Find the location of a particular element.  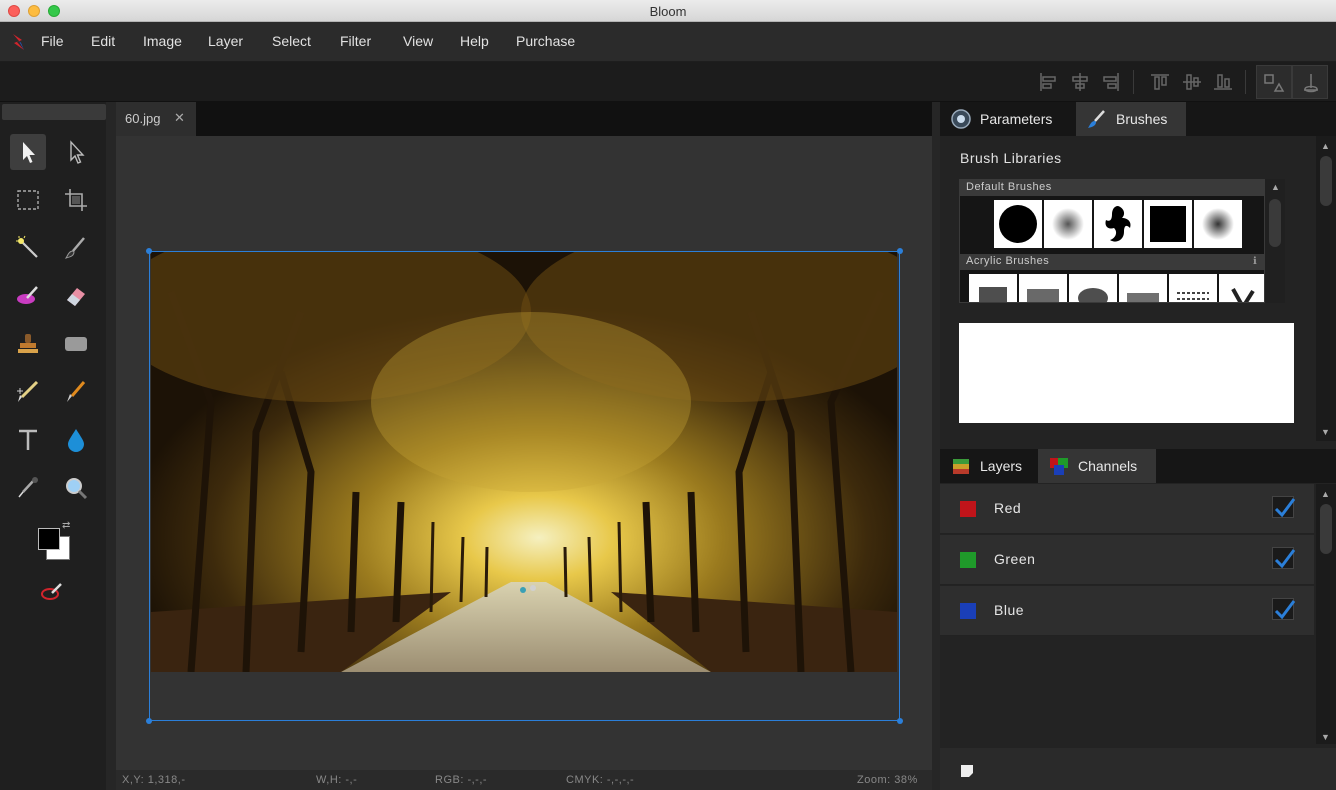

anchor-mode-button is located at coordinates (1310, 82).